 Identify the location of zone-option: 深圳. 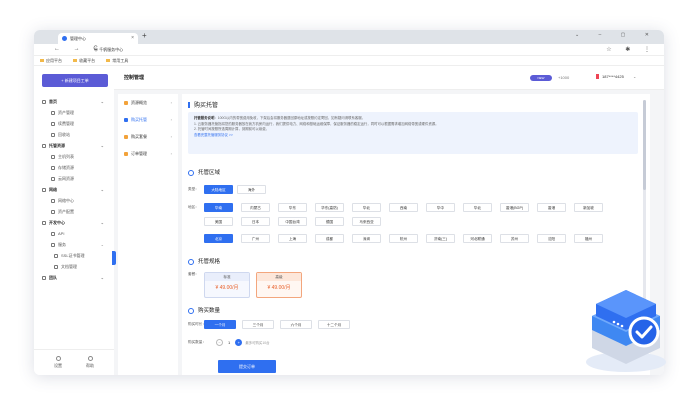
(366, 238).